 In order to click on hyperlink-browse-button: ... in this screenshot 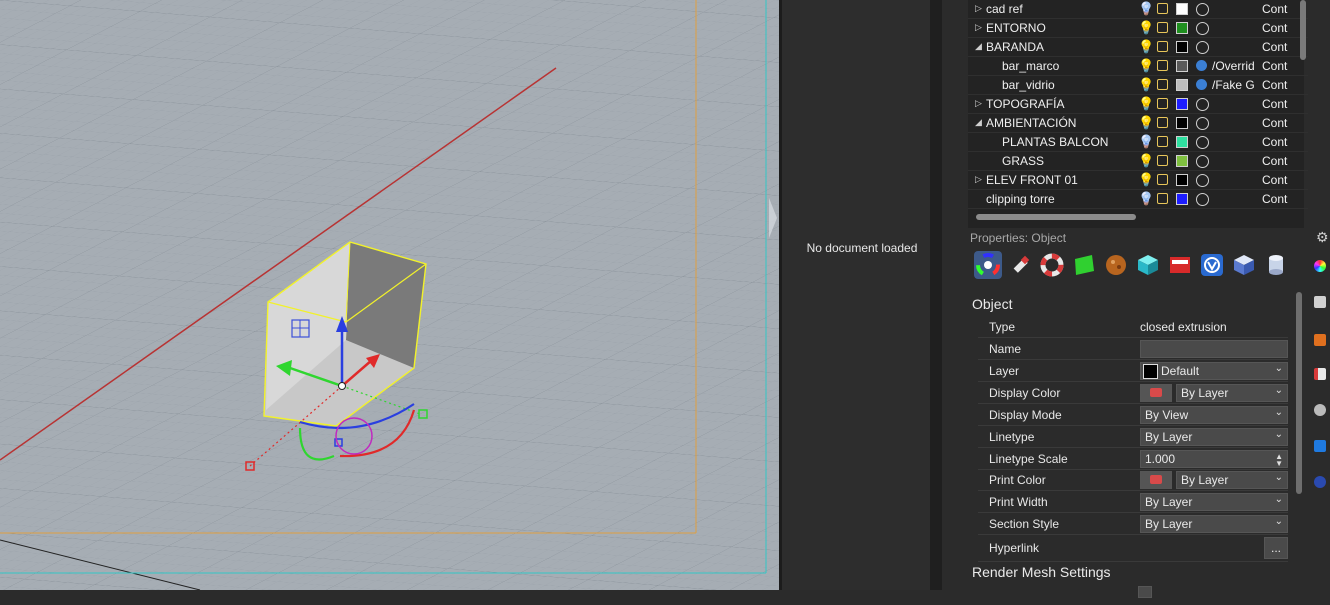, I will do `click(1276, 548)`.